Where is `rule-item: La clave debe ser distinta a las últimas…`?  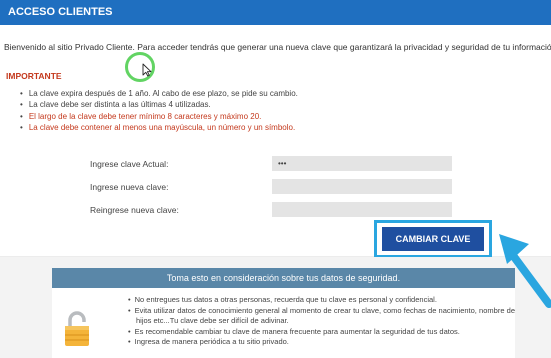 rule-item: La clave debe ser distinta a las últimas… is located at coordinates (159, 104).